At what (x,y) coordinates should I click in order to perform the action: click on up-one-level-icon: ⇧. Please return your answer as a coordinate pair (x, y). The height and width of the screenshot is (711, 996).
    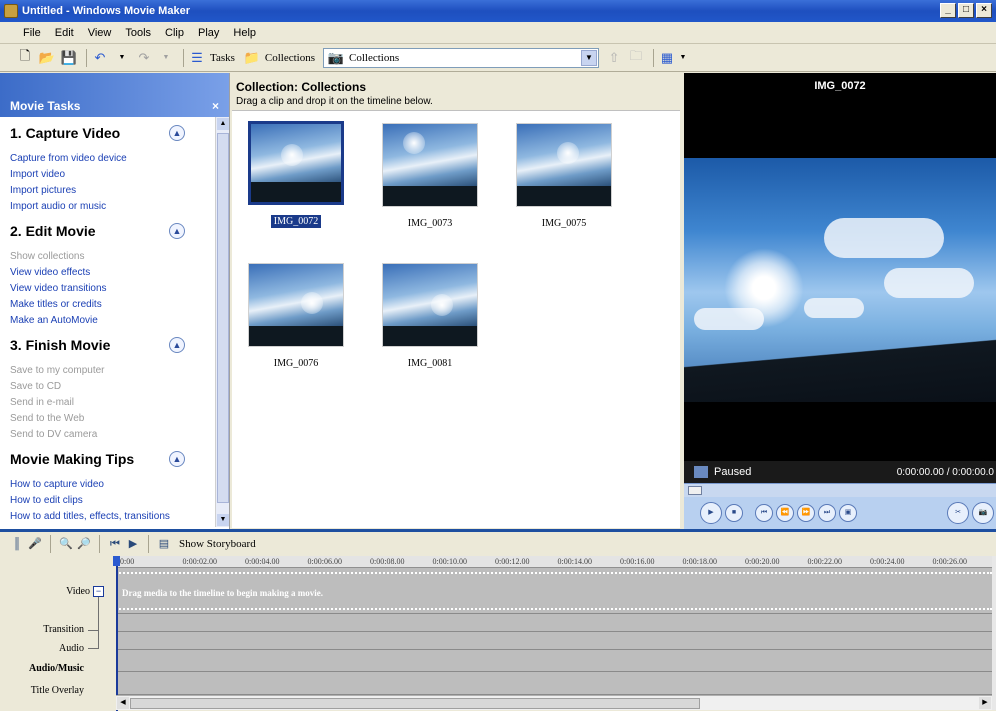
    Looking at the image, I should click on (614, 58).